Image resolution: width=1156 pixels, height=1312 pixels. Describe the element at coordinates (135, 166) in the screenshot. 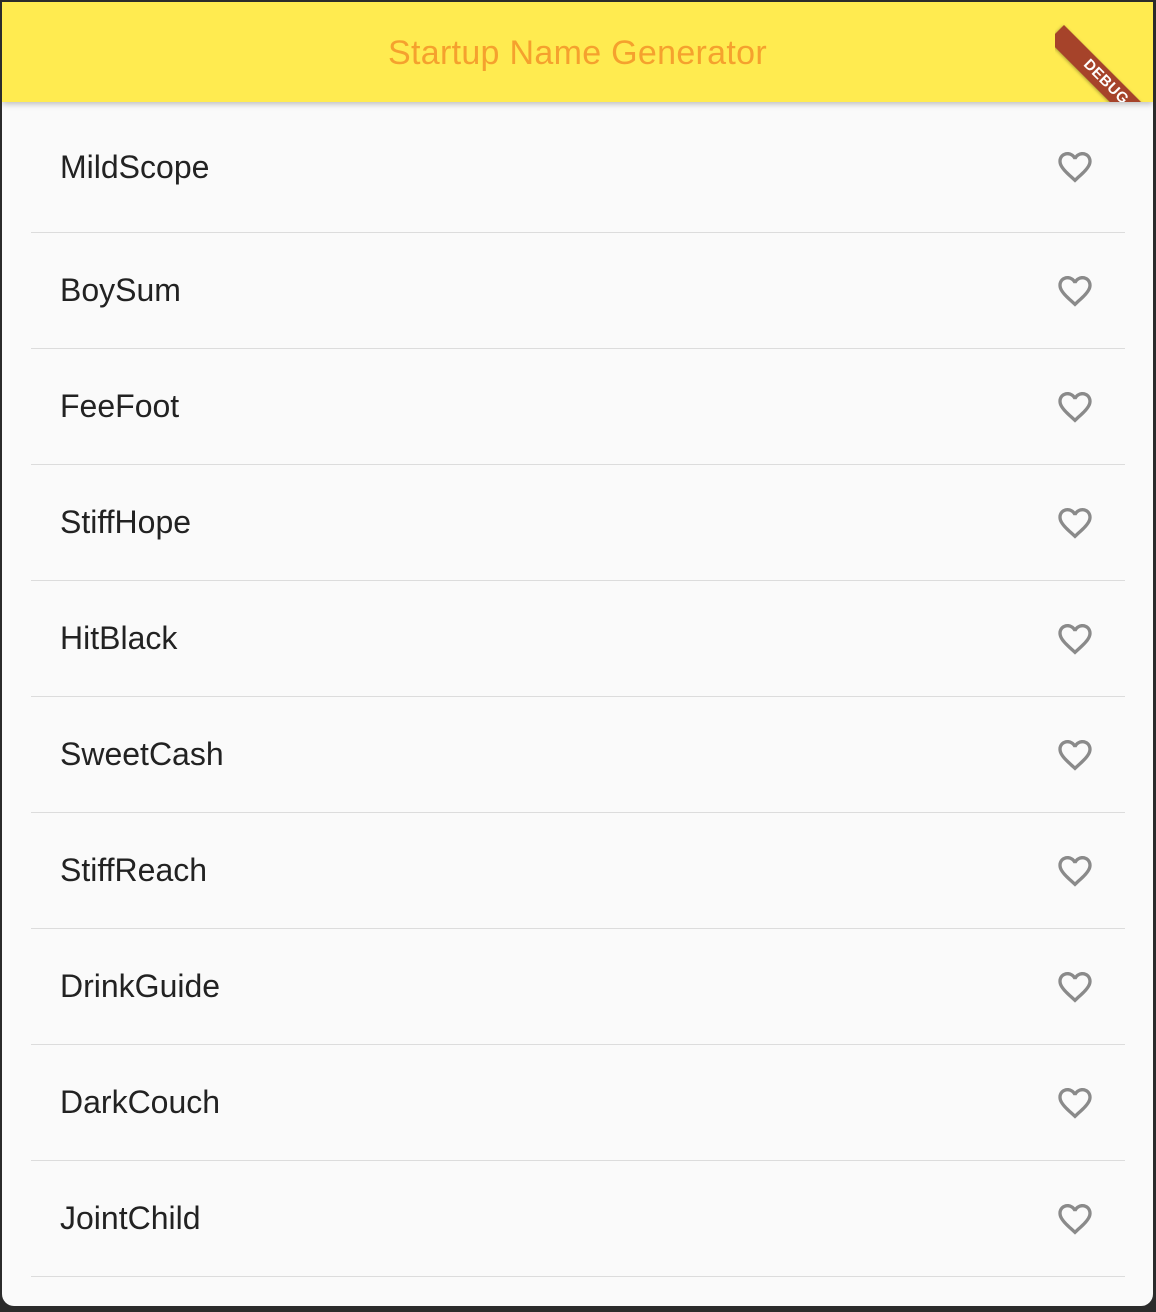

I see `list-item-label: MildScope` at that location.